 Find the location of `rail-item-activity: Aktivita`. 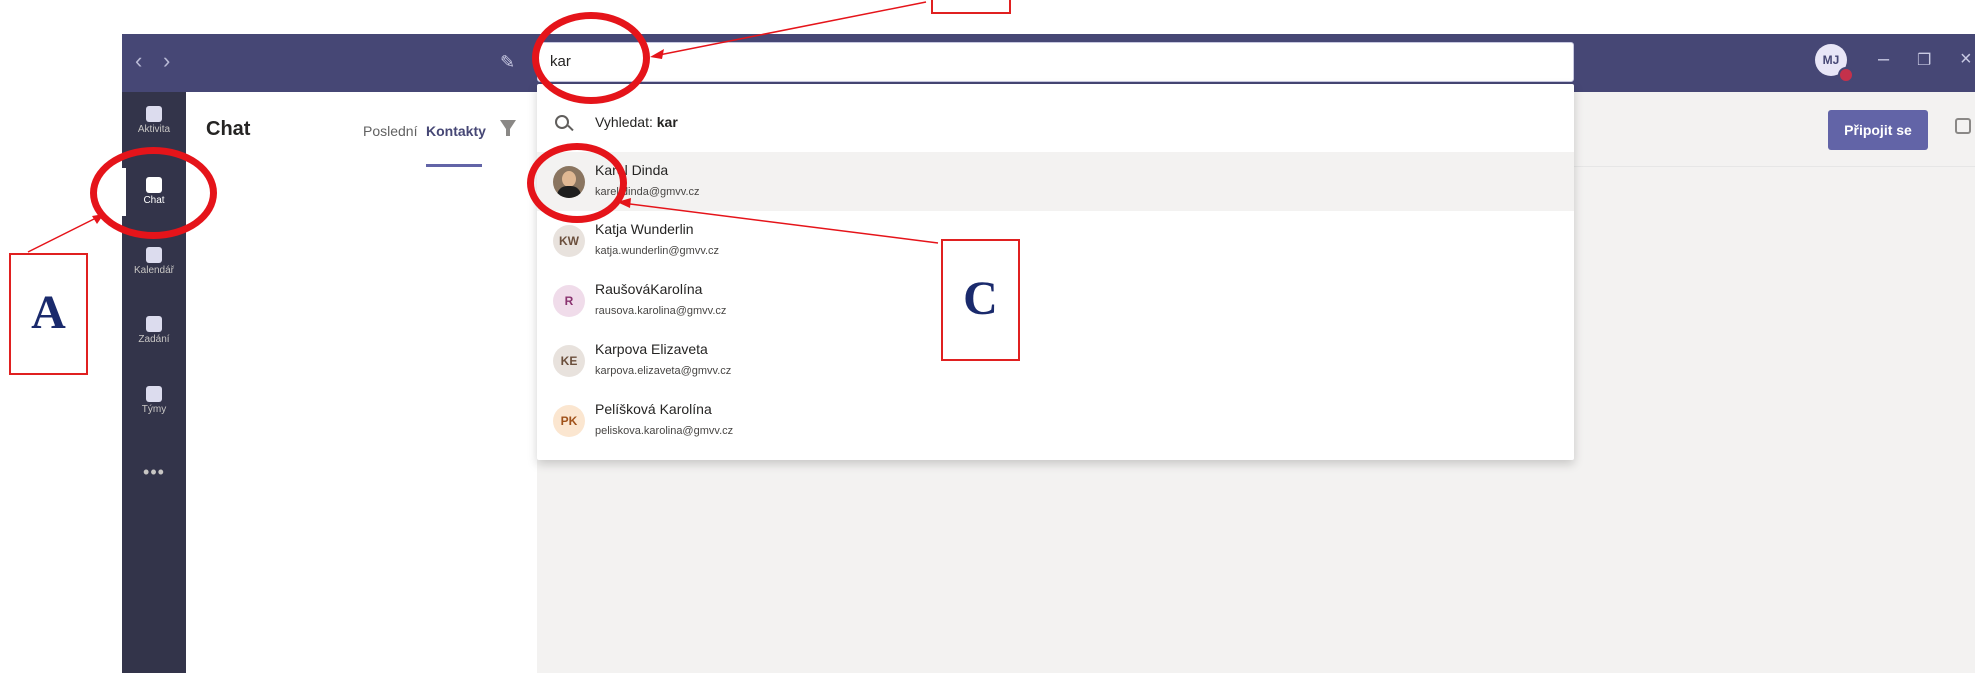

rail-item-activity: Aktivita is located at coordinates (154, 120).